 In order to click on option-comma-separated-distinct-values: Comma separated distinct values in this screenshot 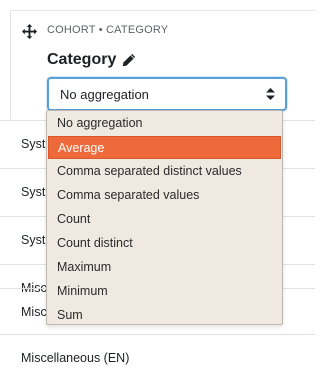, I will do `click(164, 171)`.